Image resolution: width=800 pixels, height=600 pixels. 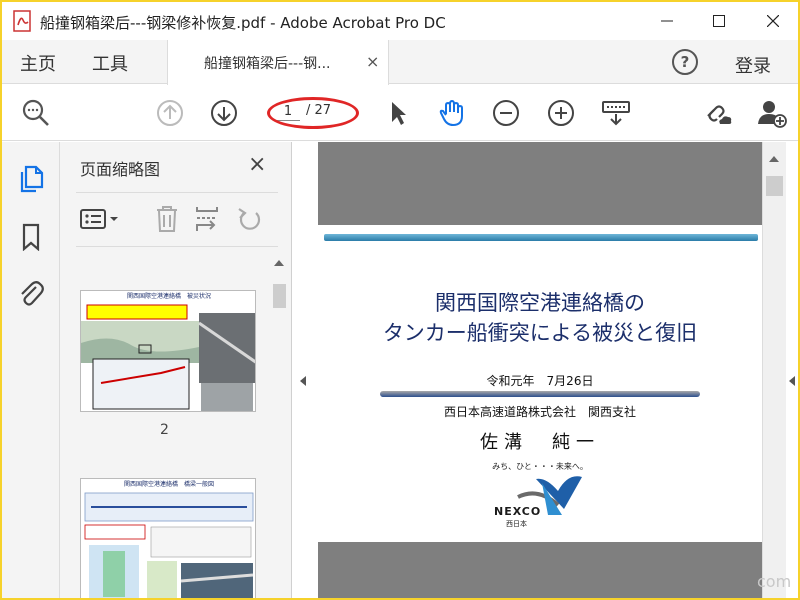 I want to click on bookmarks-button, so click(x=31, y=237).